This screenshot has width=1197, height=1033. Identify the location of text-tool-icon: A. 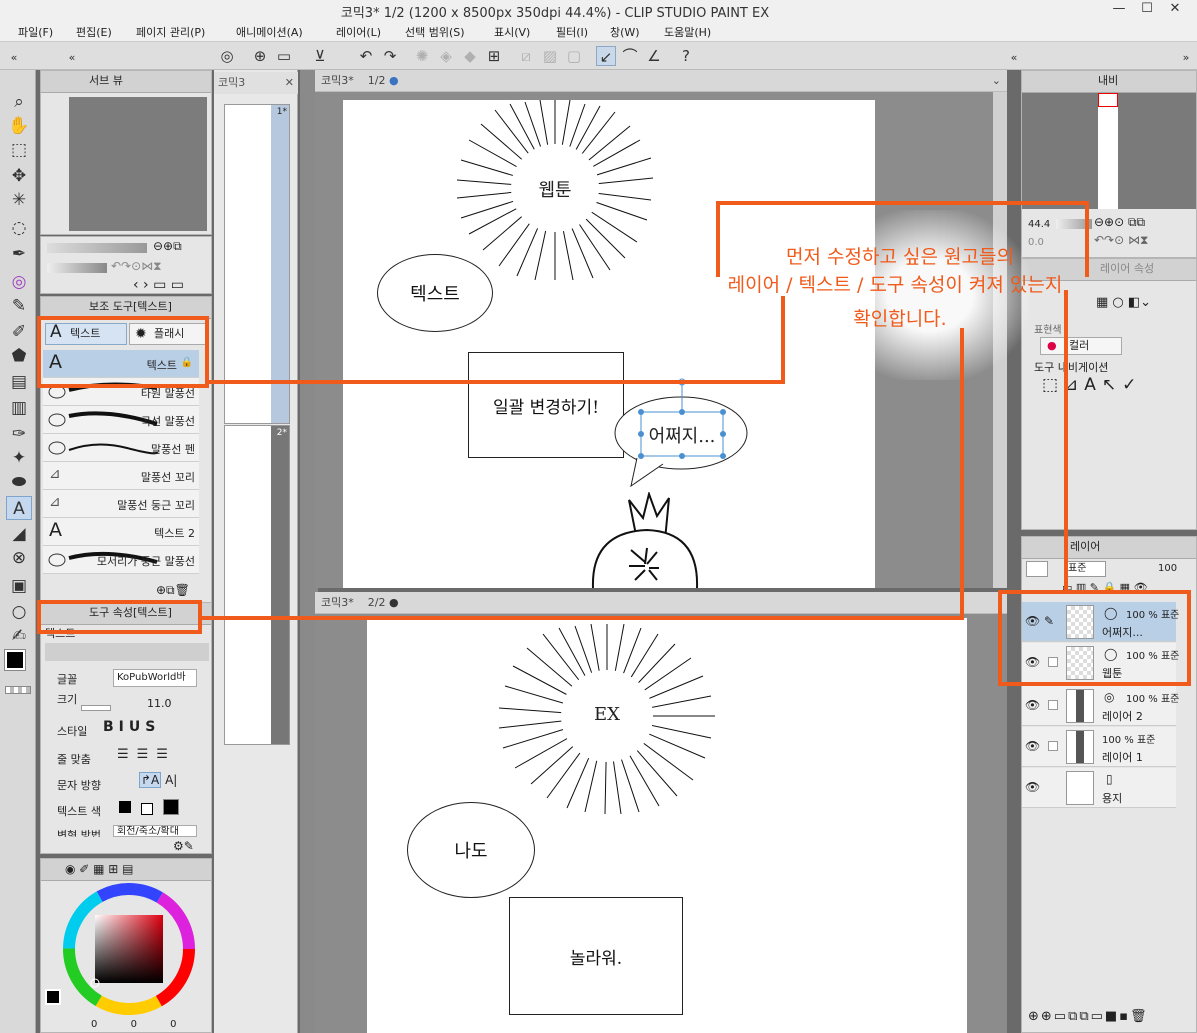
(19, 508).